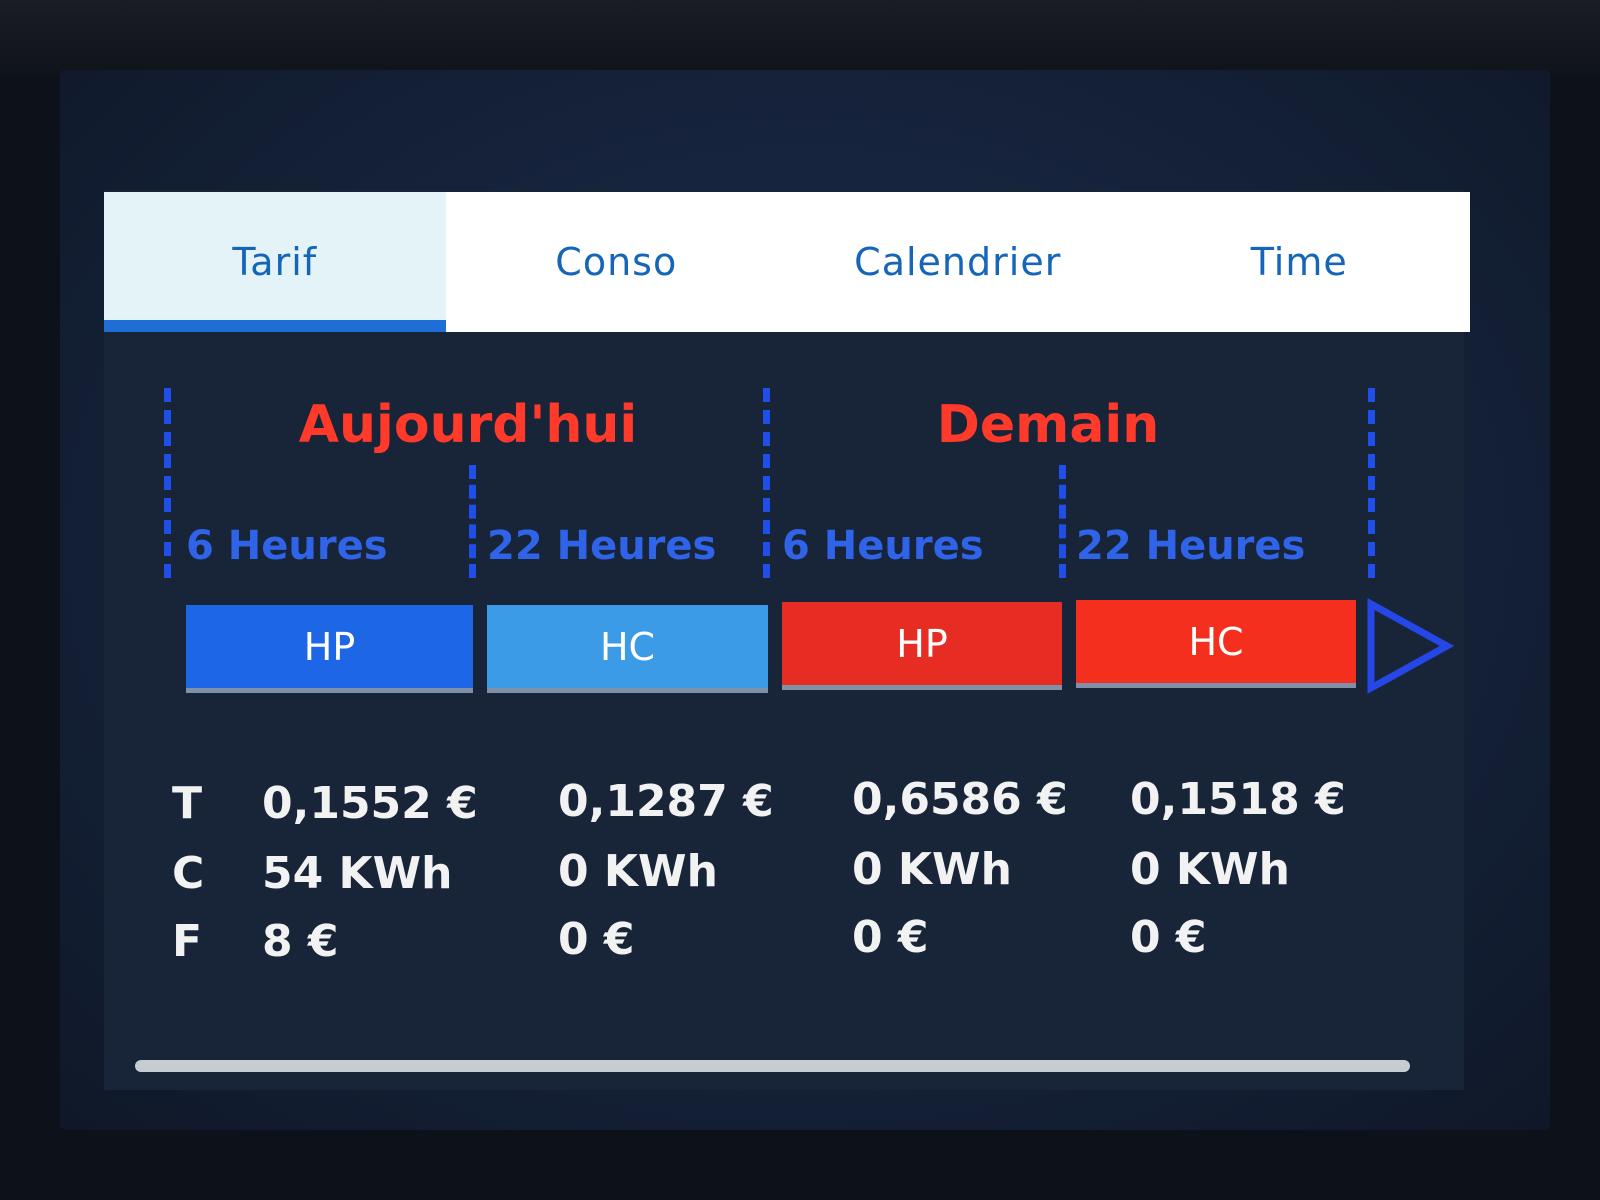  Describe the element at coordinates (188, 873) in the screenshot. I see `row-label-conso: C` at that location.